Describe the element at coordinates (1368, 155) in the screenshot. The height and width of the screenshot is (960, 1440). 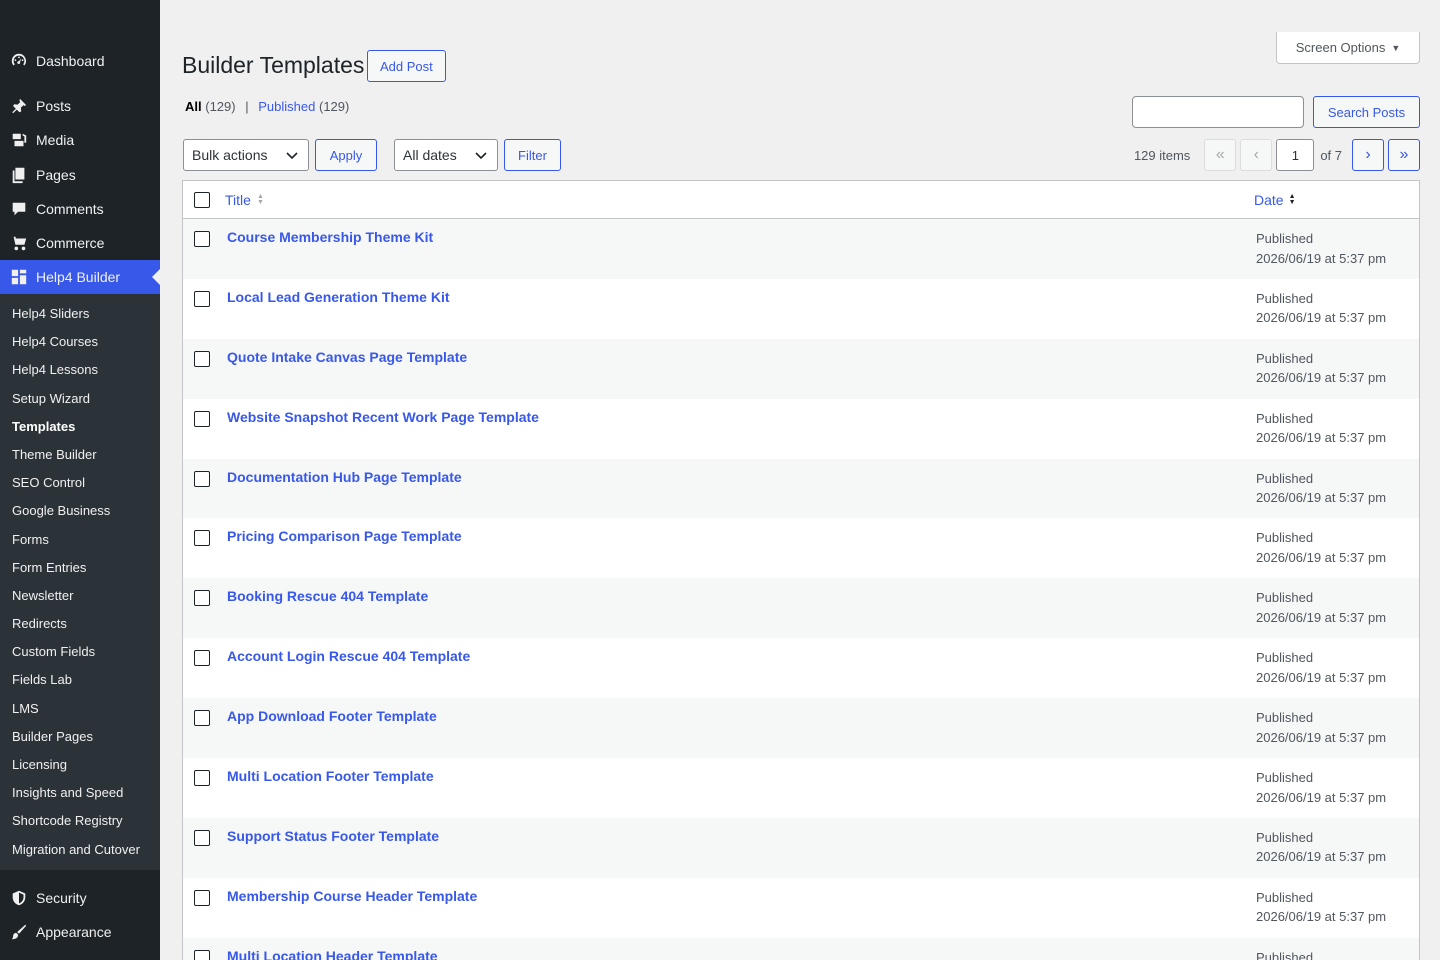
I see `next-page-button: ›` at that location.